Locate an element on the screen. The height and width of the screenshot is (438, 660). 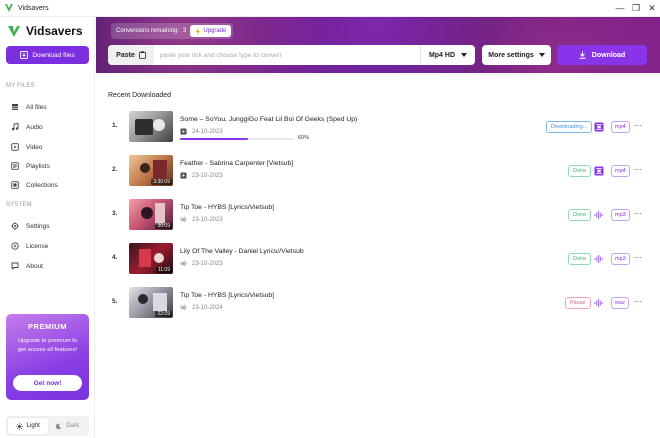
download-tray-icon is located at coordinates (24, 55).